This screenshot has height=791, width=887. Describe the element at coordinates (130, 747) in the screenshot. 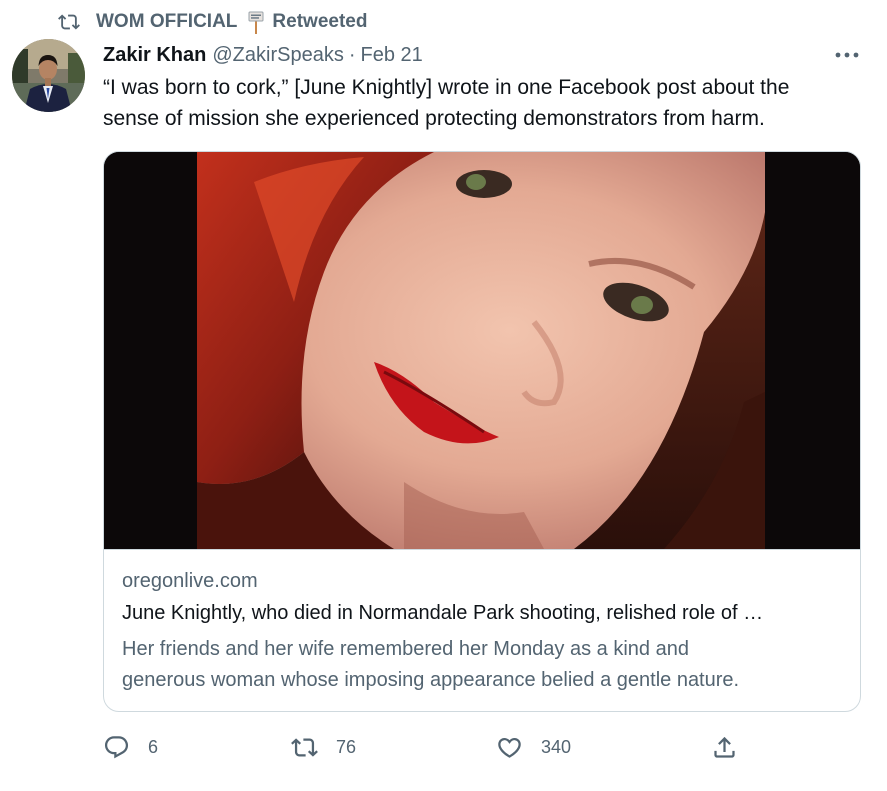

I see `reply-button: 6` at that location.